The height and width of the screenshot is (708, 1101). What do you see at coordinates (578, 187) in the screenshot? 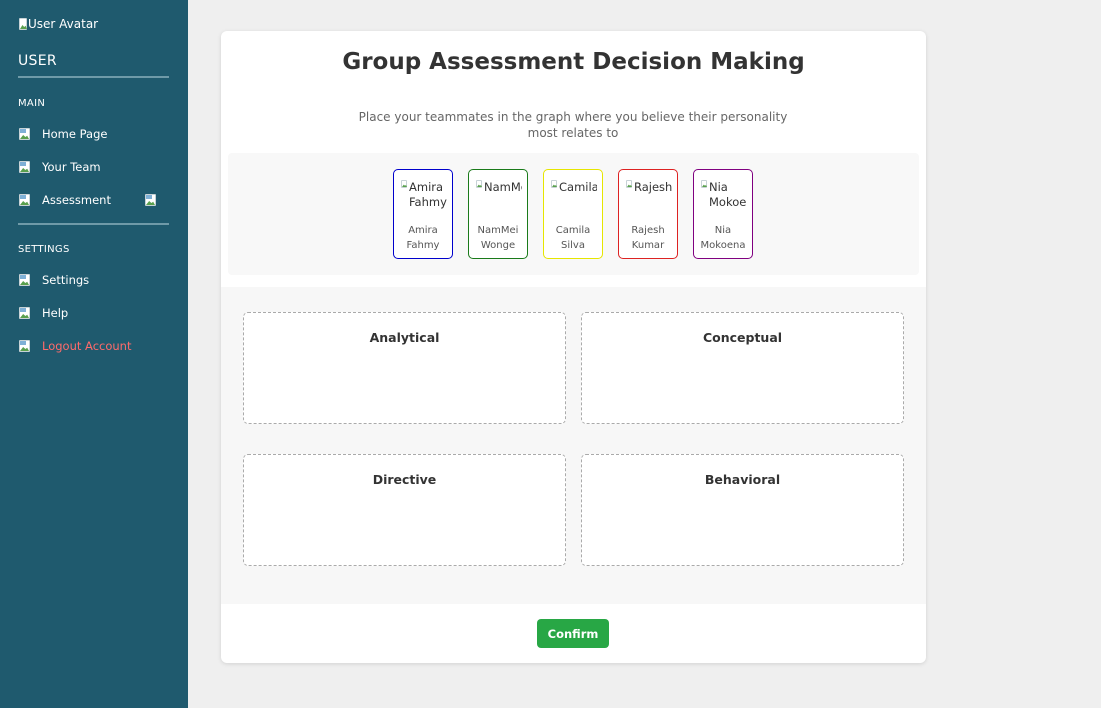
I see `member-photo-alt: Camila` at bounding box center [578, 187].